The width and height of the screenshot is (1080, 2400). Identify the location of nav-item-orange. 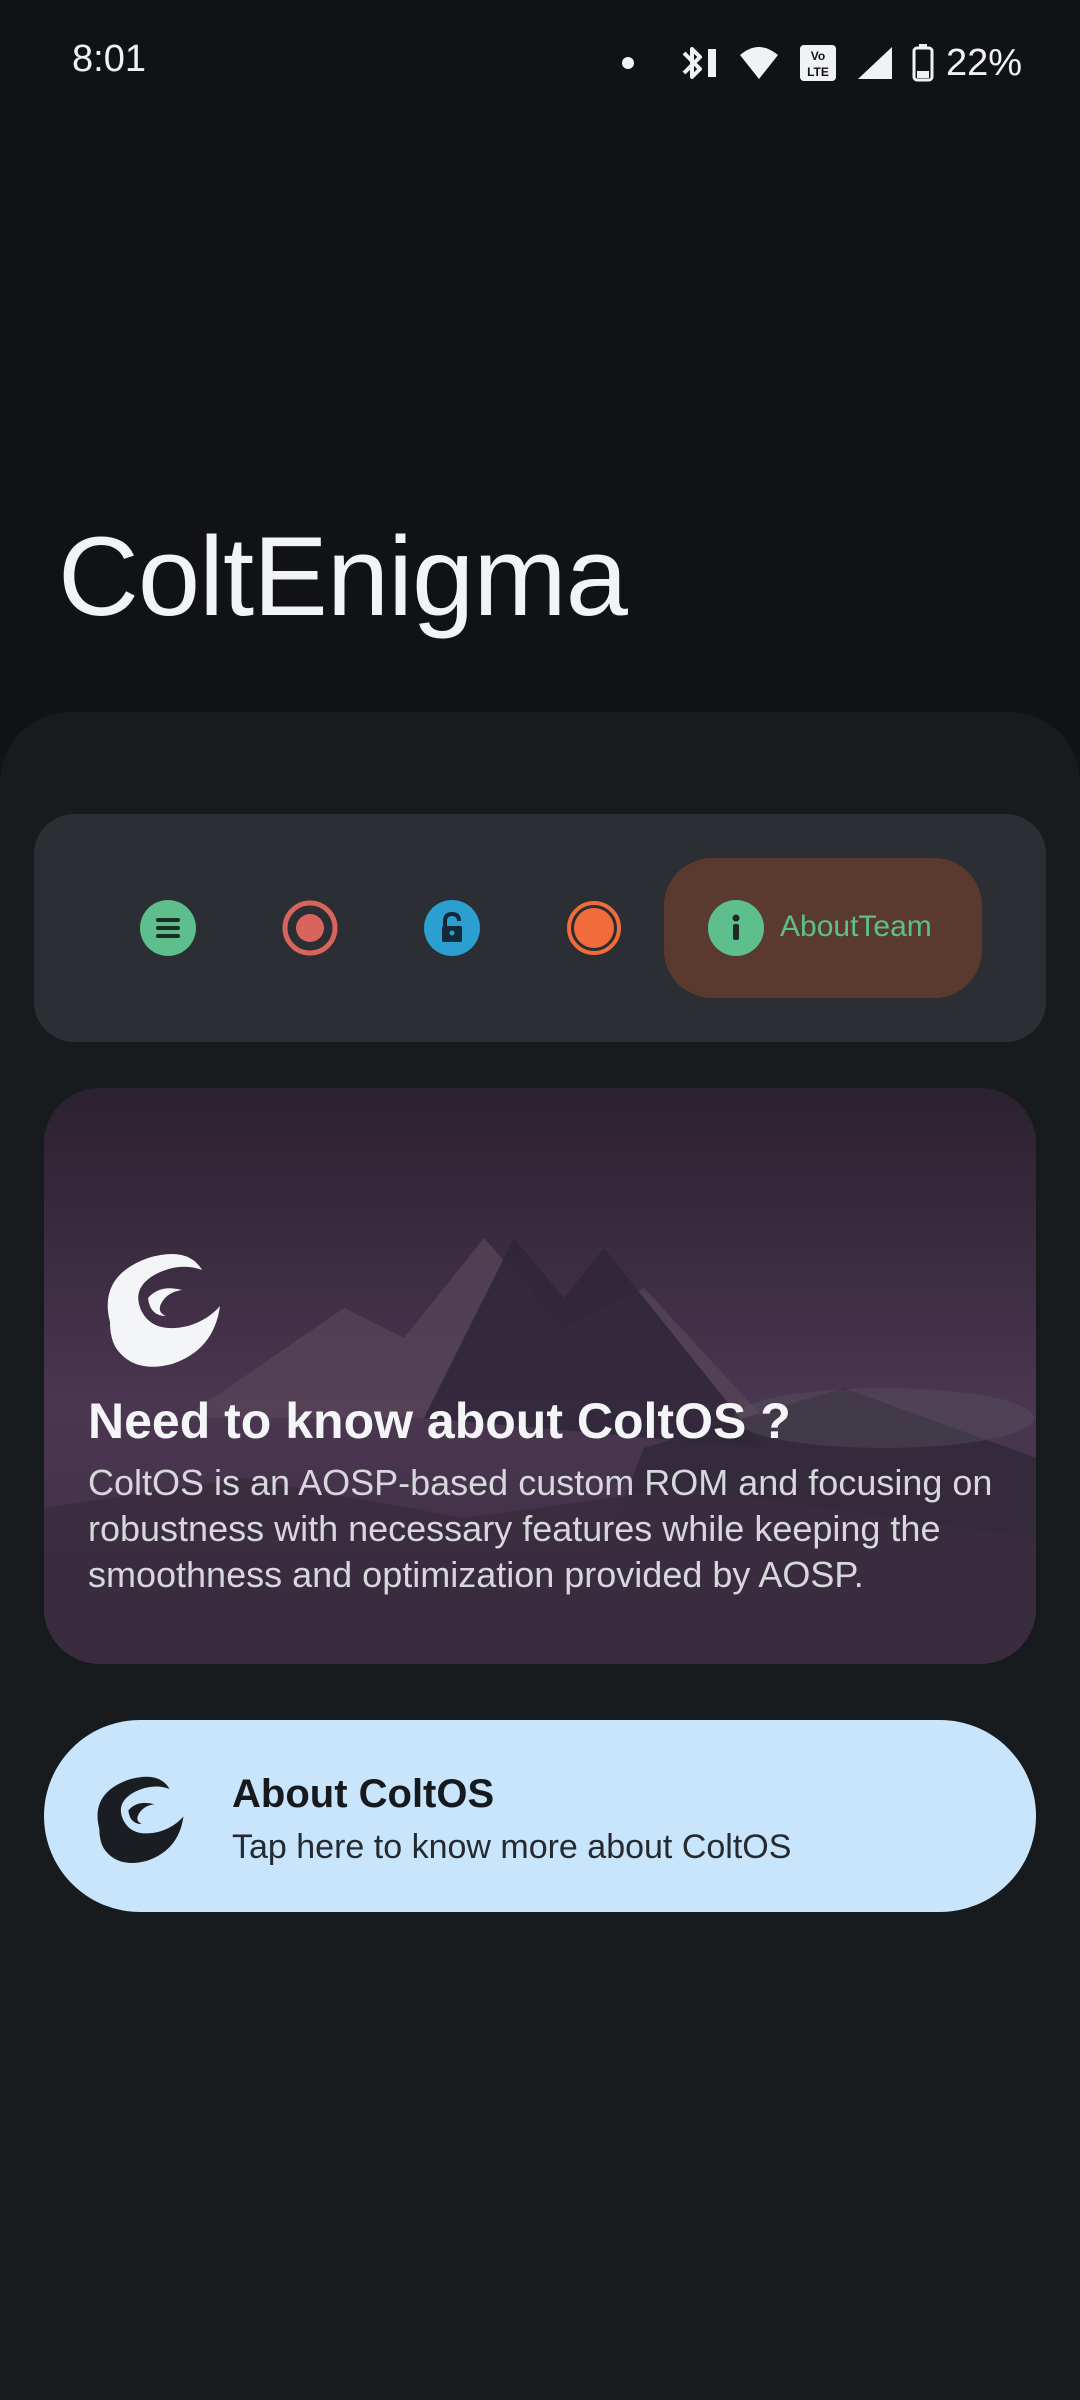
(594, 928).